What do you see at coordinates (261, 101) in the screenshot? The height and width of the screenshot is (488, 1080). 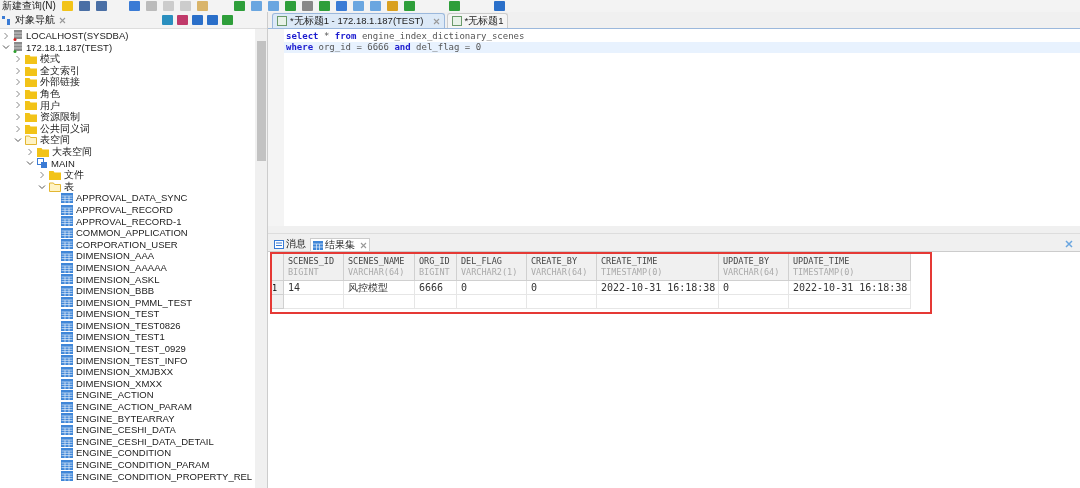 I see `scrollbar-thumb` at bounding box center [261, 101].